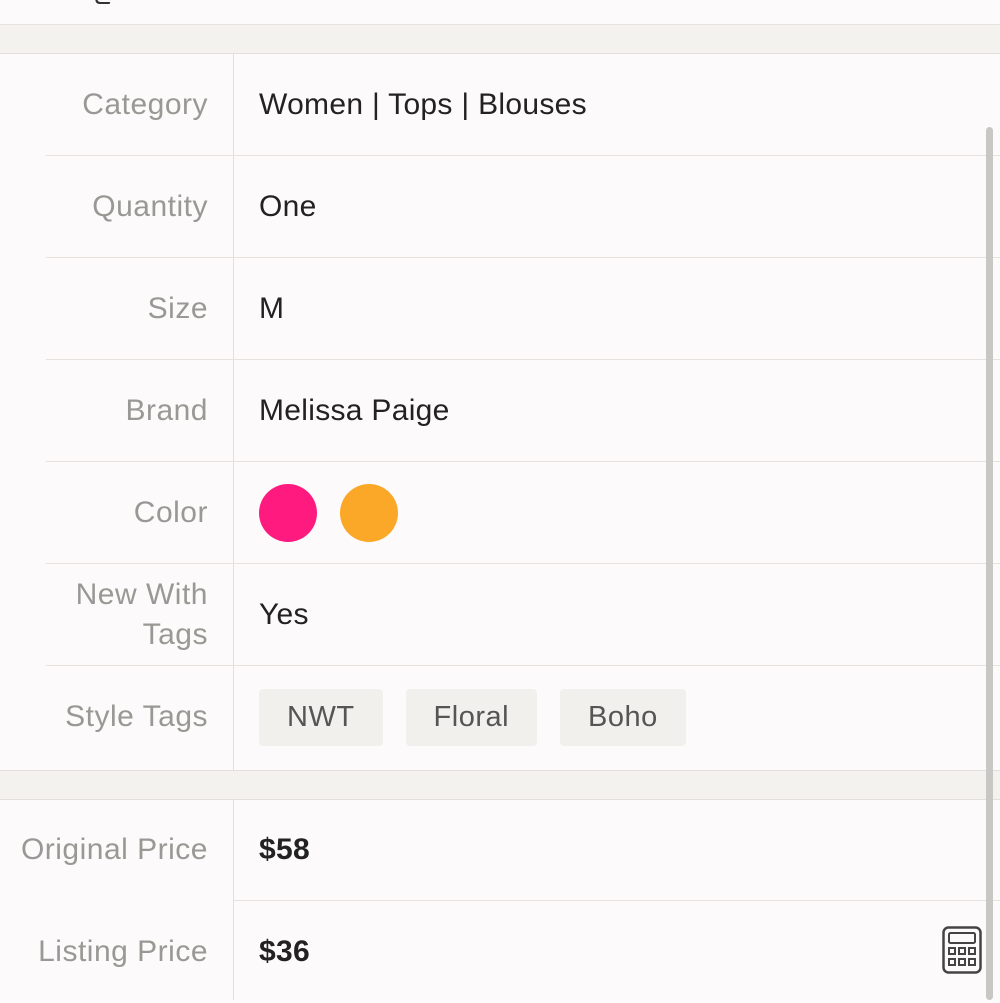 Image resolution: width=1000 pixels, height=1003 pixels. I want to click on row-style-tags: Style Tags NWT Floral Boho, so click(500, 717).